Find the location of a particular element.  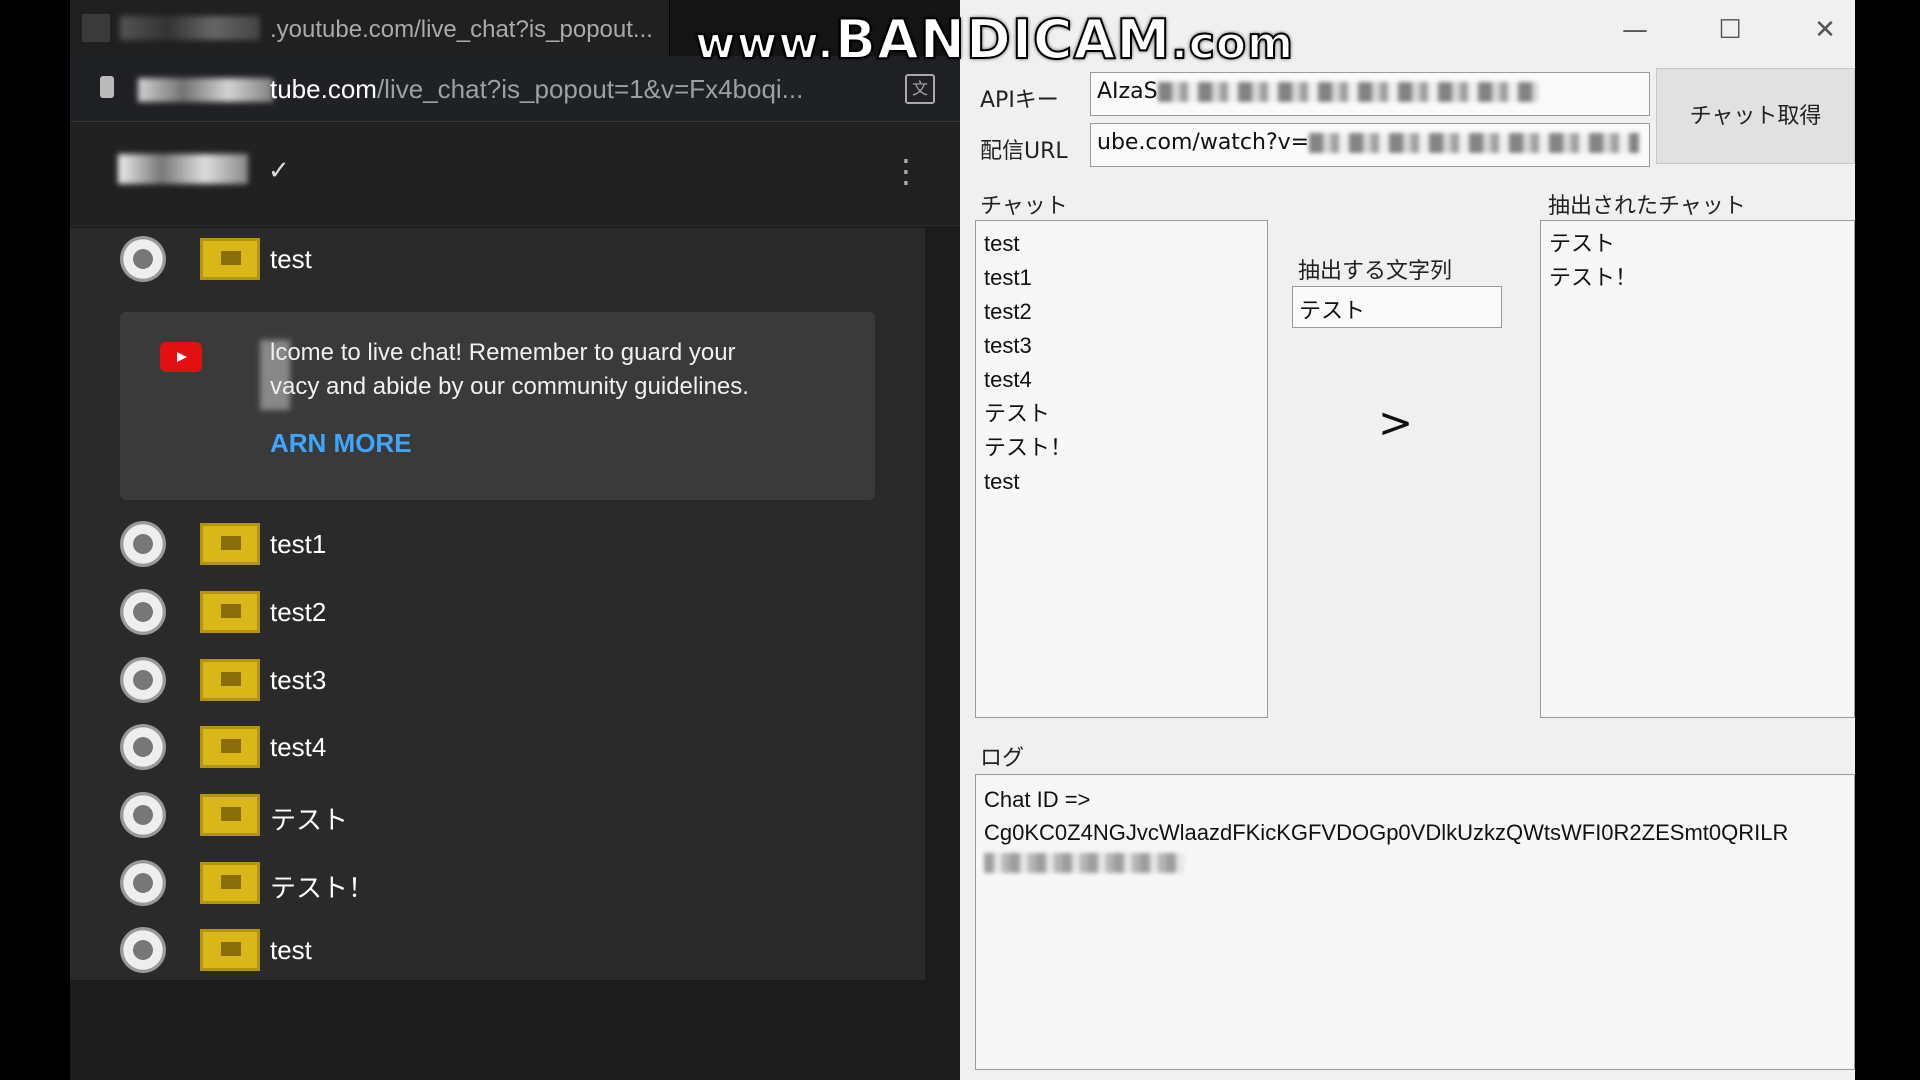

chat-message: test2 is located at coordinates (497, 612).